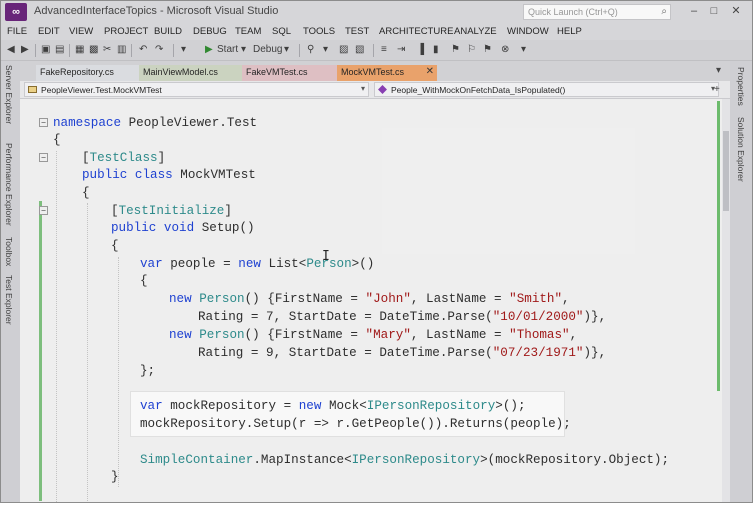 The image size is (755, 505). Describe the element at coordinates (357, 31) in the screenshot. I see `menu-test: TEST` at that location.